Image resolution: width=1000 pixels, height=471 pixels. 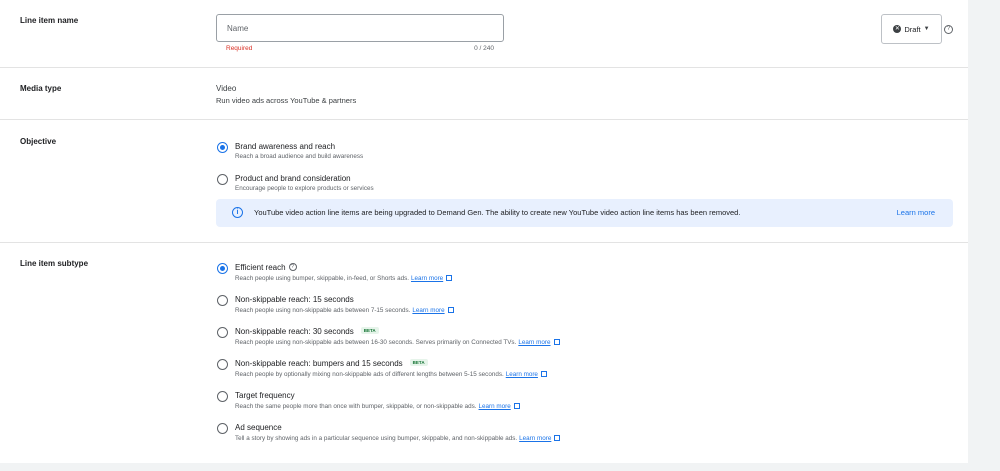 I want to click on media-type-description: Run video ads across YouTube & partners, so click(x=286, y=100).